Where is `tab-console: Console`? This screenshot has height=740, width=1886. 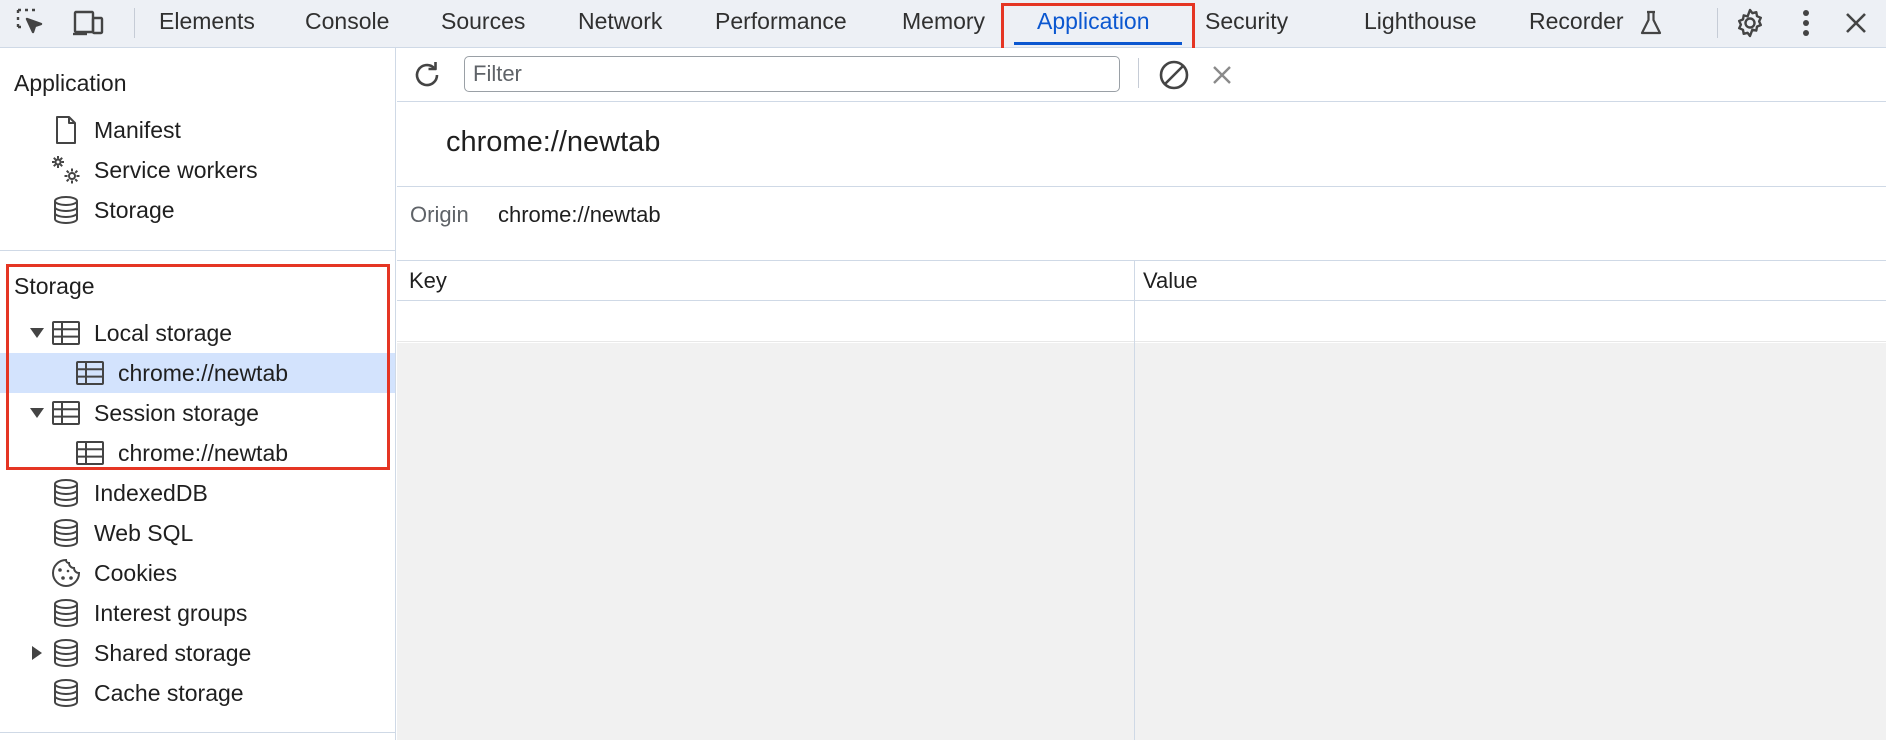
tab-console: Console is located at coordinates (347, 23).